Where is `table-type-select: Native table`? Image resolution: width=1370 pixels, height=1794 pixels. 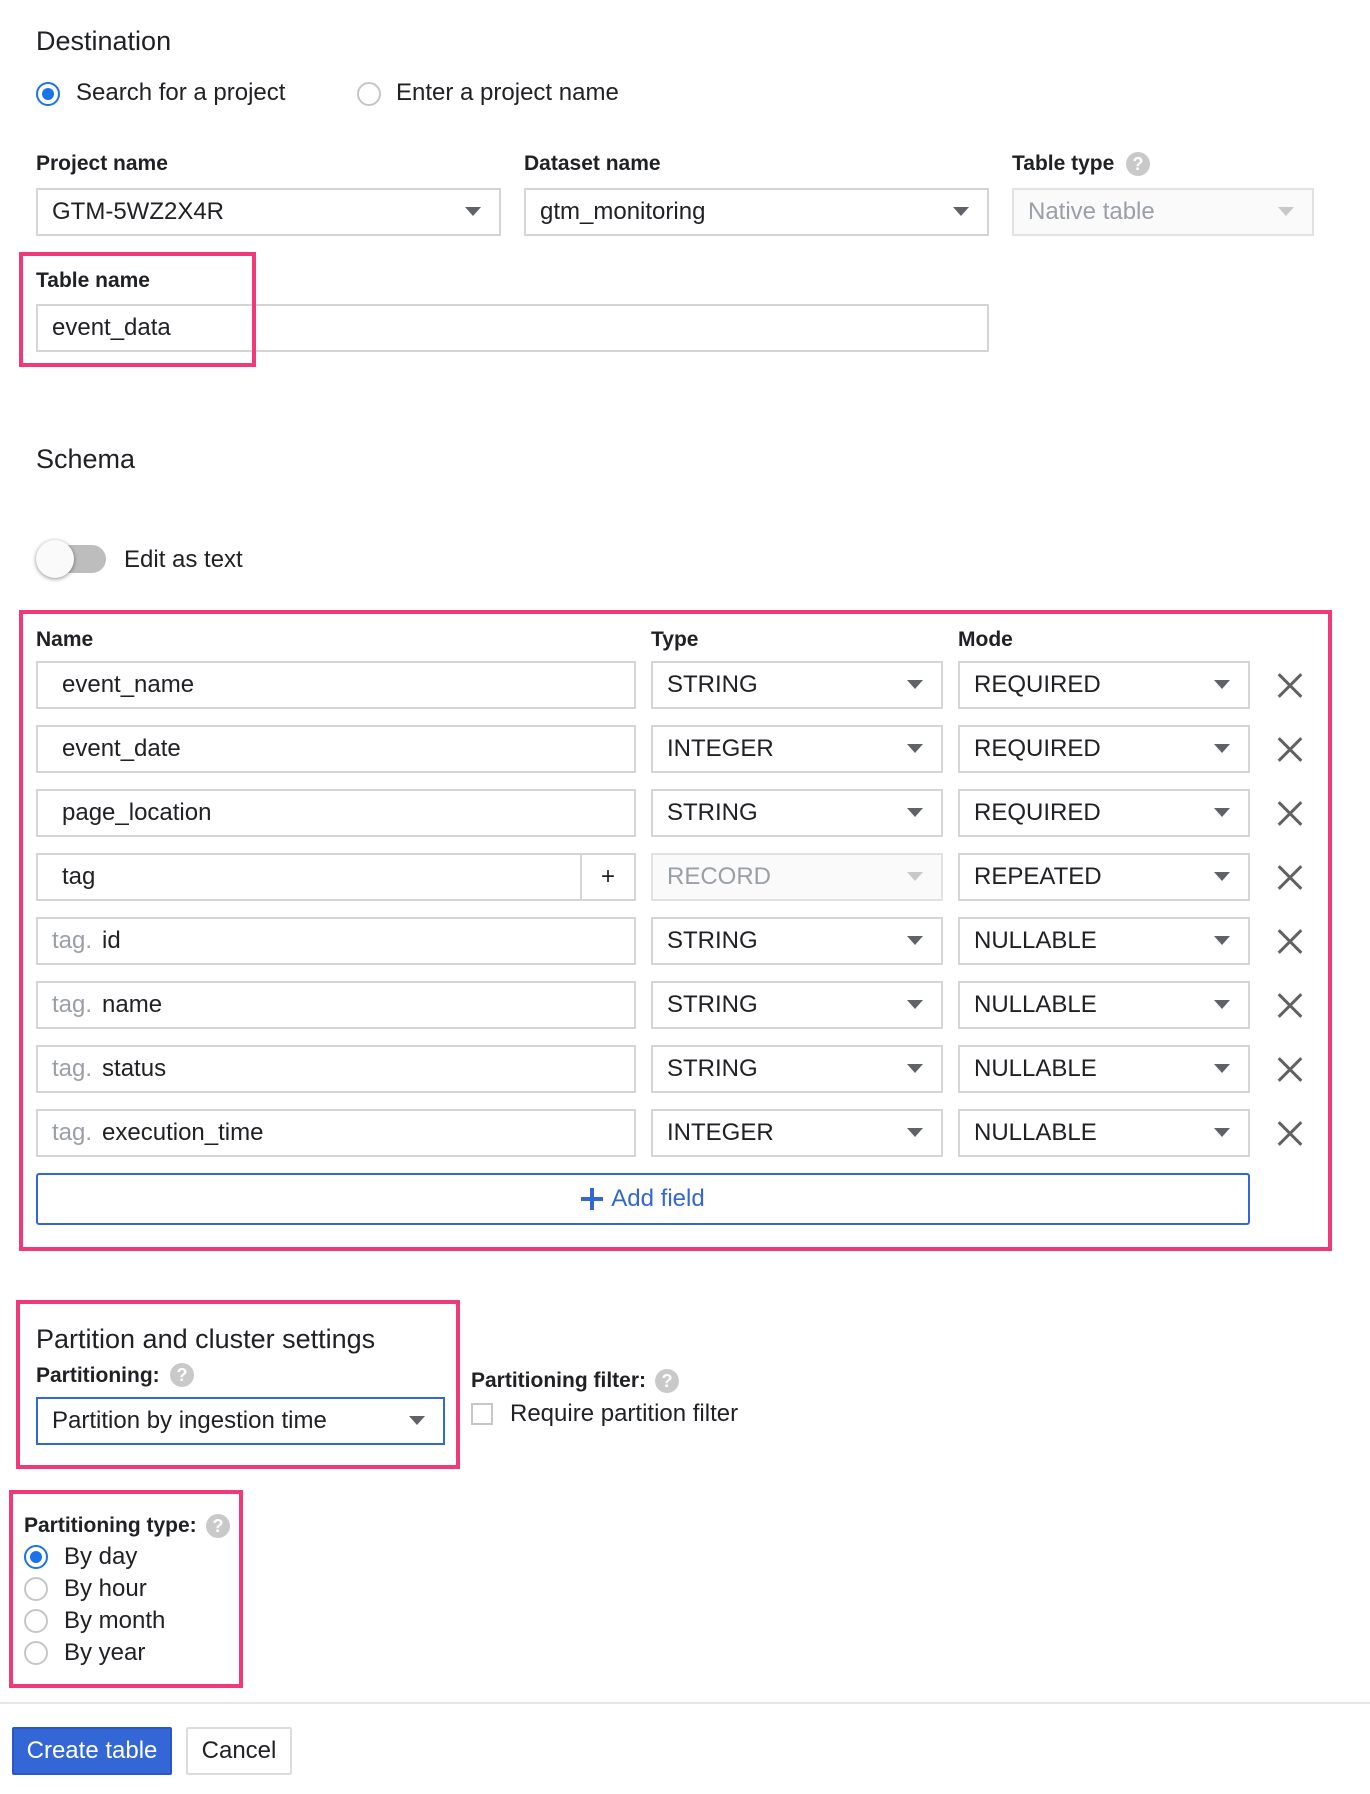 table-type-select: Native table is located at coordinates (1163, 212).